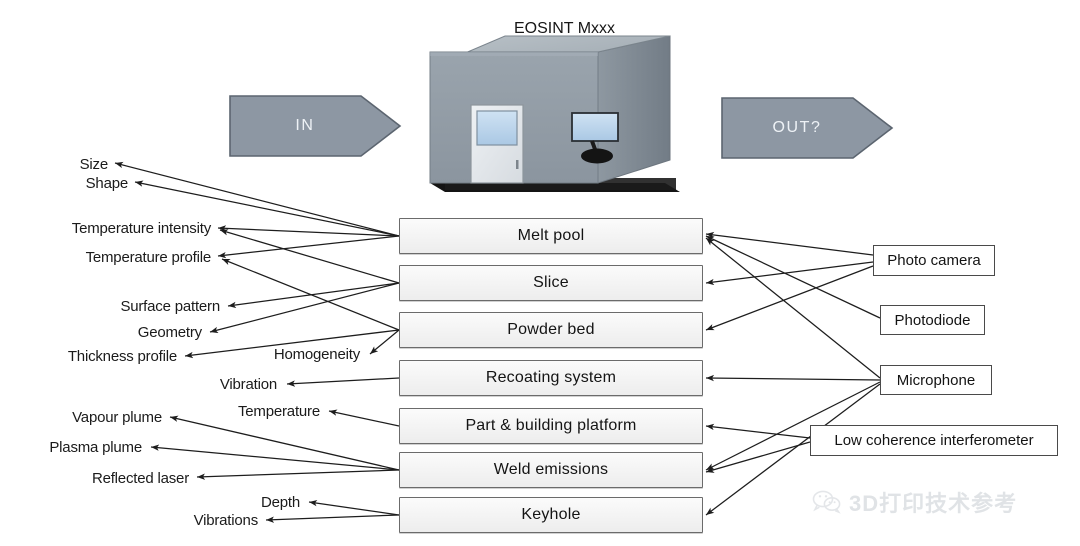 This screenshot has width=1080, height=546. What do you see at coordinates (248, 384) in the screenshot?
I see `measurand-label: Vibration` at bounding box center [248, 384].